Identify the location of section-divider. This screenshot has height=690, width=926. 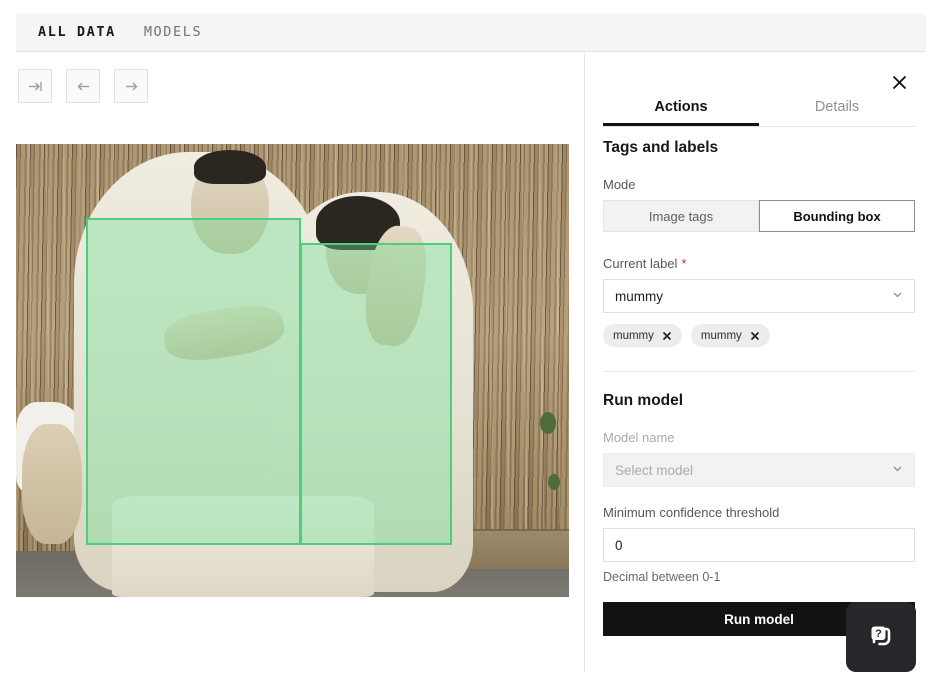
(759, 371).